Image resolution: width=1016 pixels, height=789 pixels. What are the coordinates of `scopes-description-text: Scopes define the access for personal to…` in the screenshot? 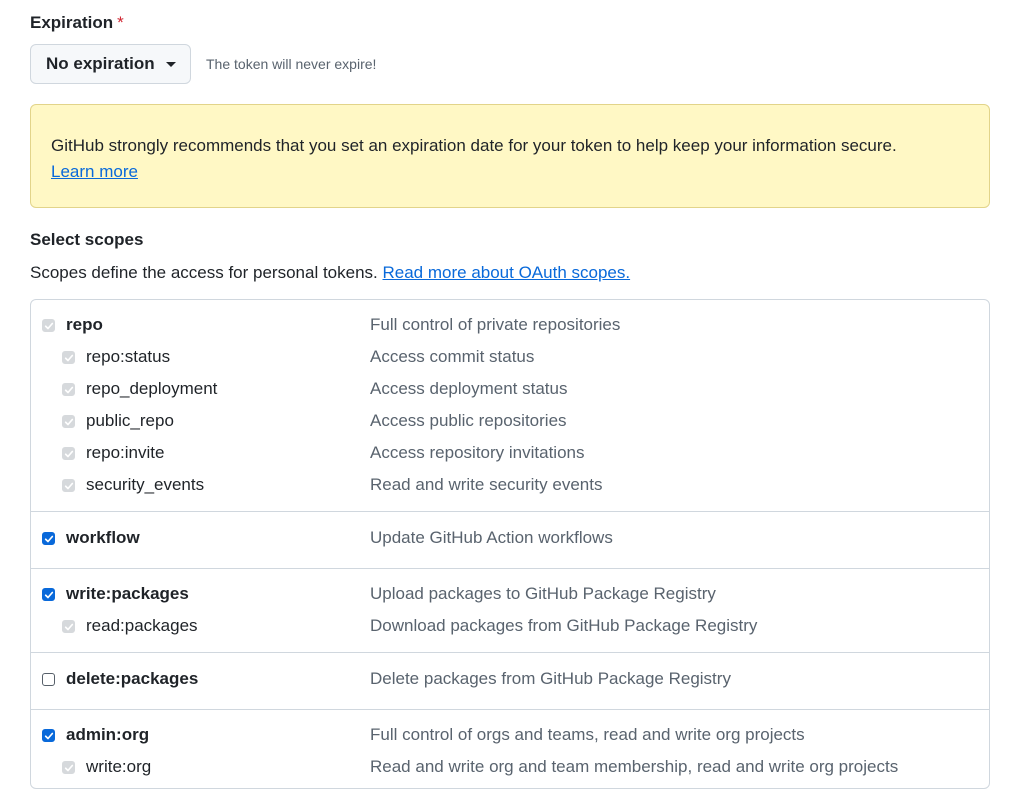 It's located at (204, 272).